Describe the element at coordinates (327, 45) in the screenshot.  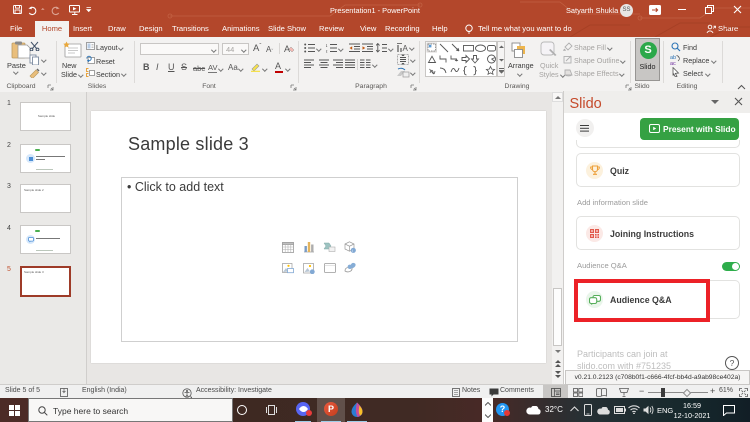
I see `svg-text: 1` at that location.